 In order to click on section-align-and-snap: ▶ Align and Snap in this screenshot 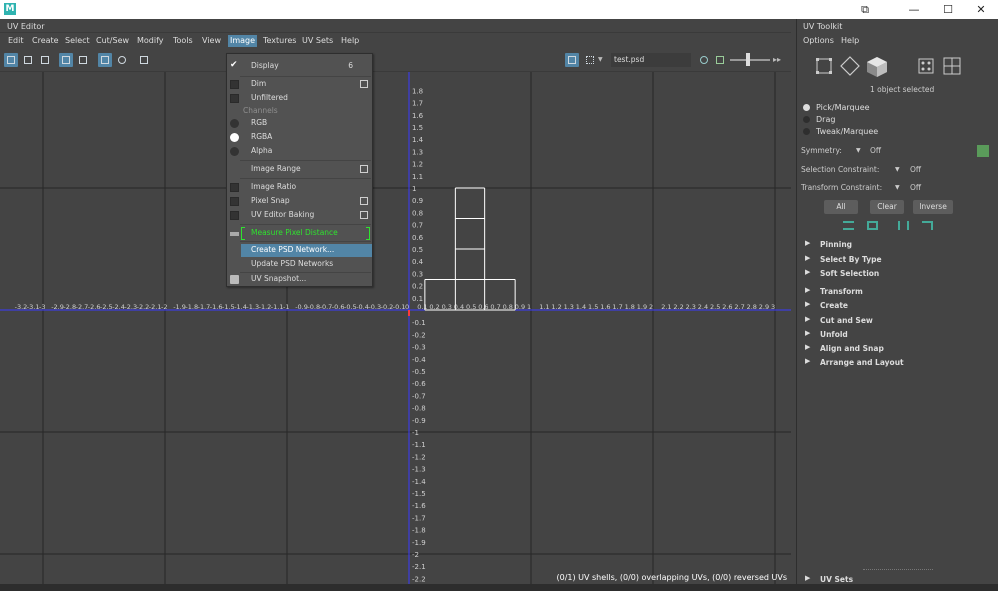, I will do `click(898, 348)`.